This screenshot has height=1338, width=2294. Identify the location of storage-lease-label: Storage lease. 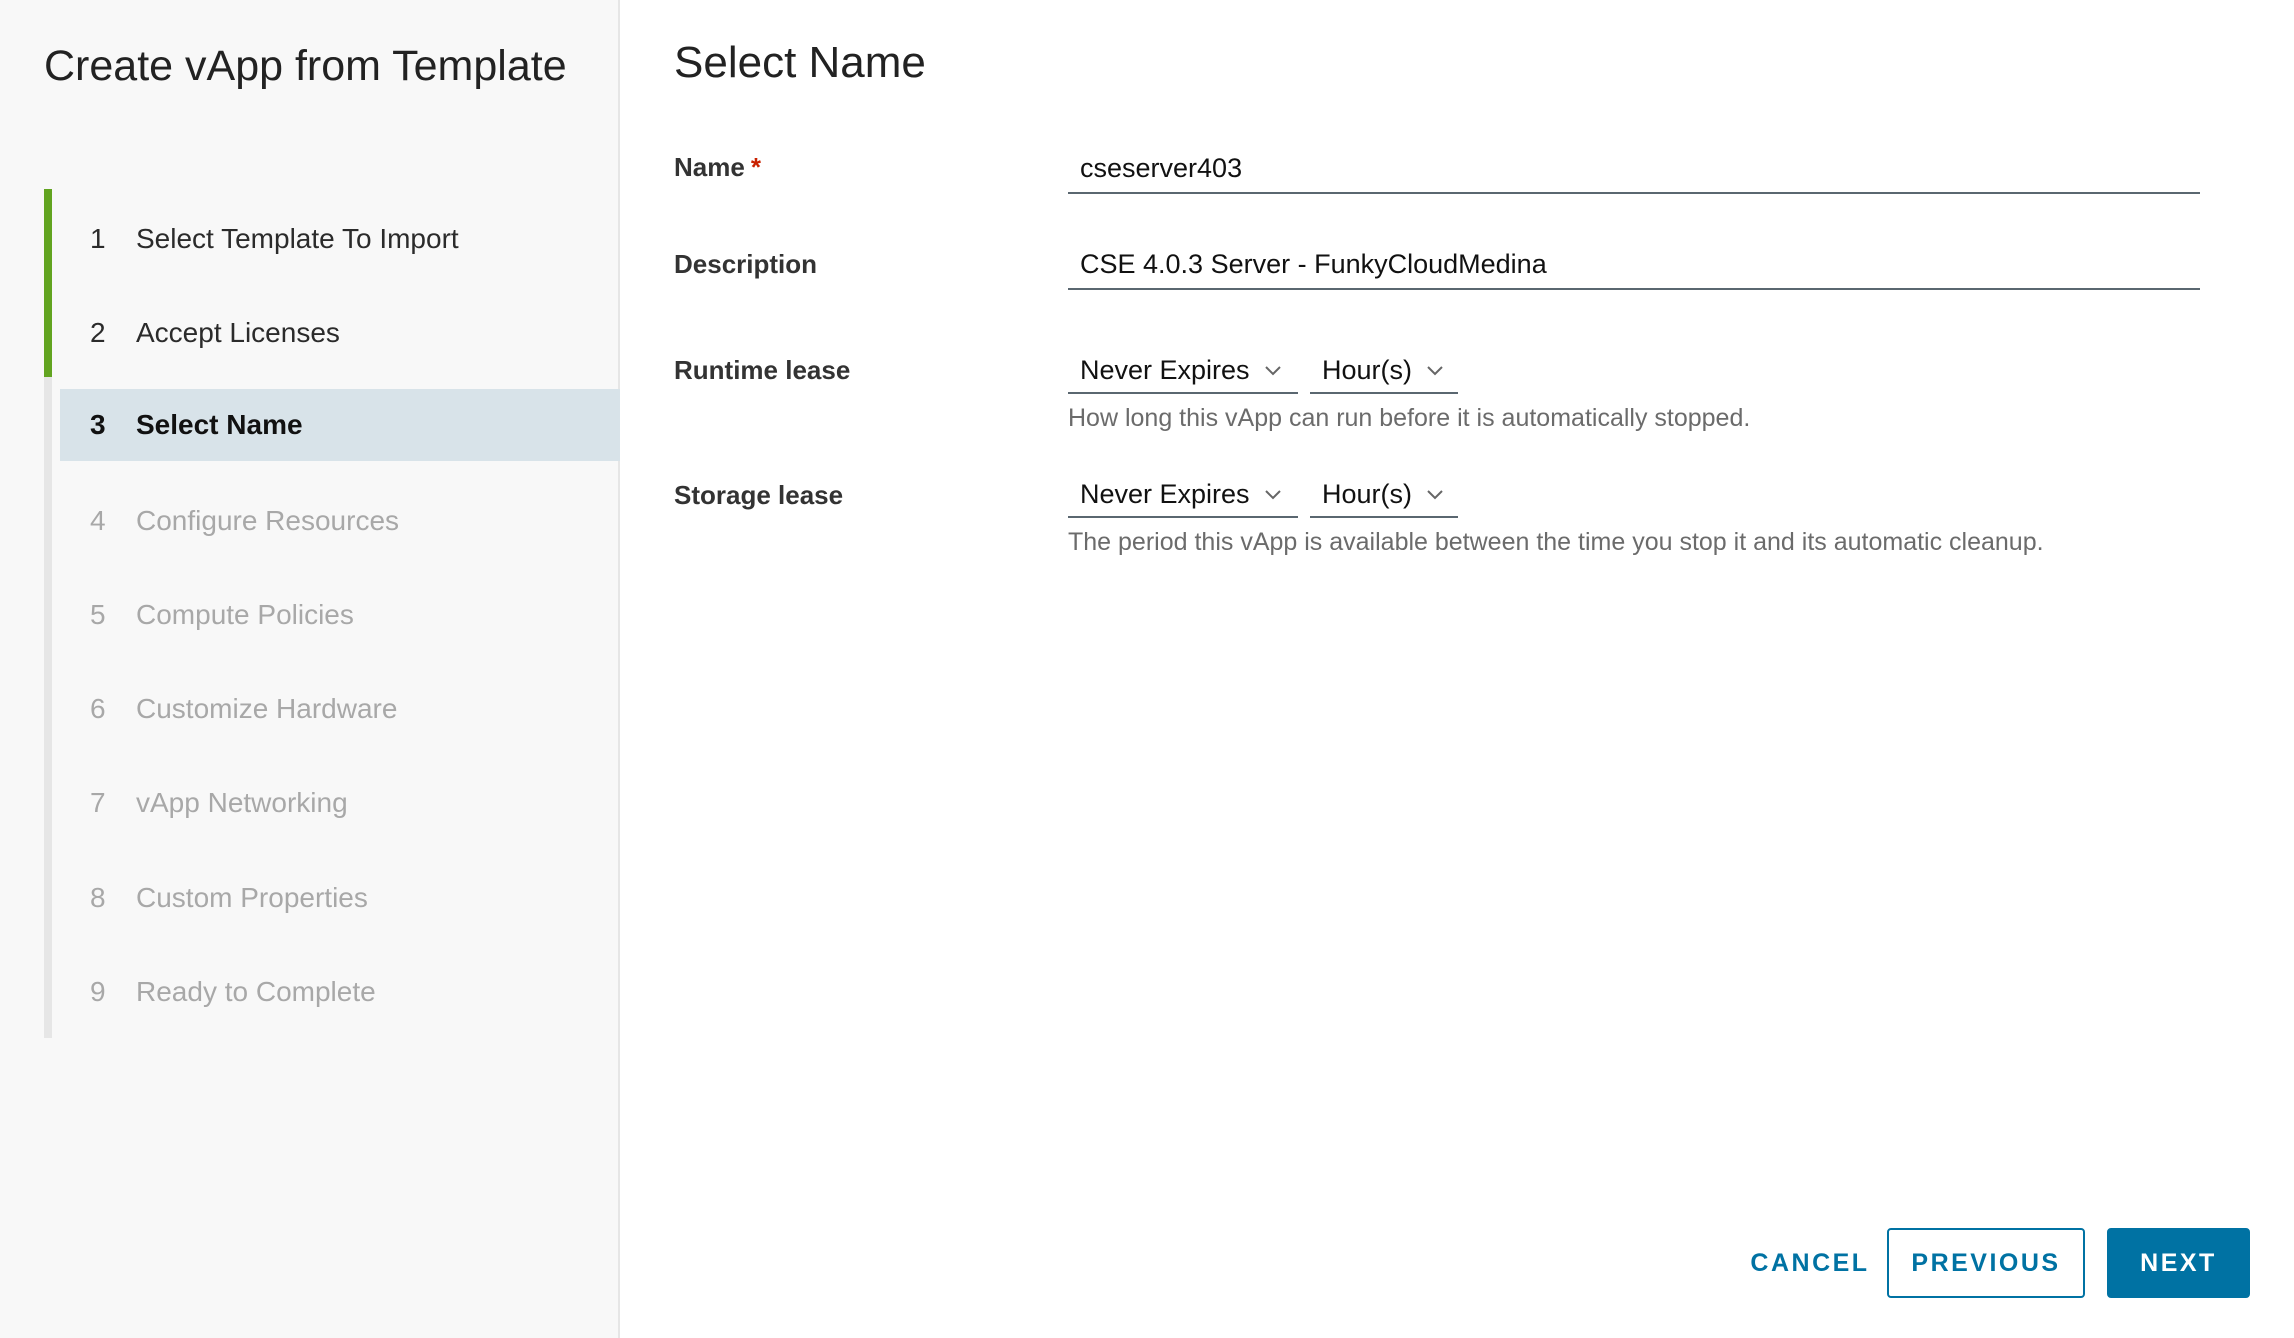
(759, 495).